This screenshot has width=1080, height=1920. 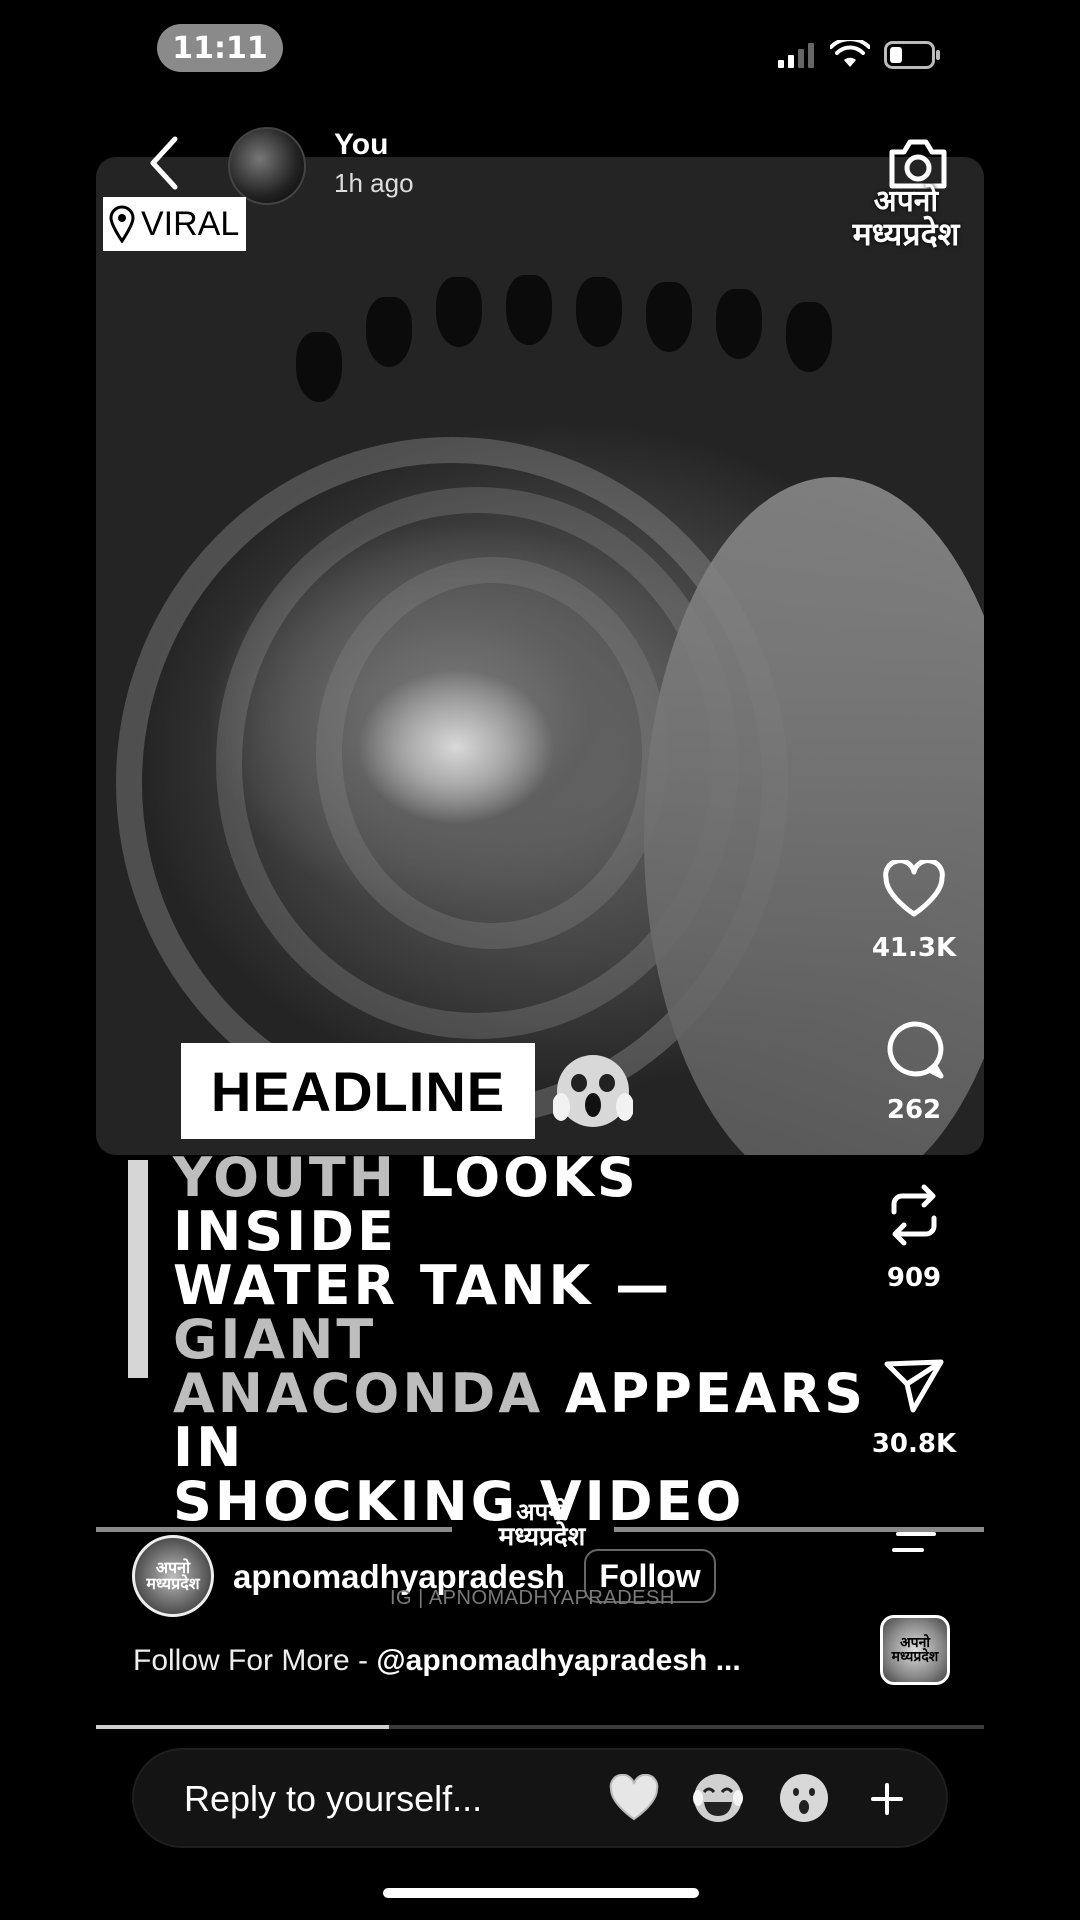 What do you see at coordinates (542, 1537) in the screenshot?
I see `brand-small-line-2: मध्यप्रदेश` at bounding box center [542, 1537].